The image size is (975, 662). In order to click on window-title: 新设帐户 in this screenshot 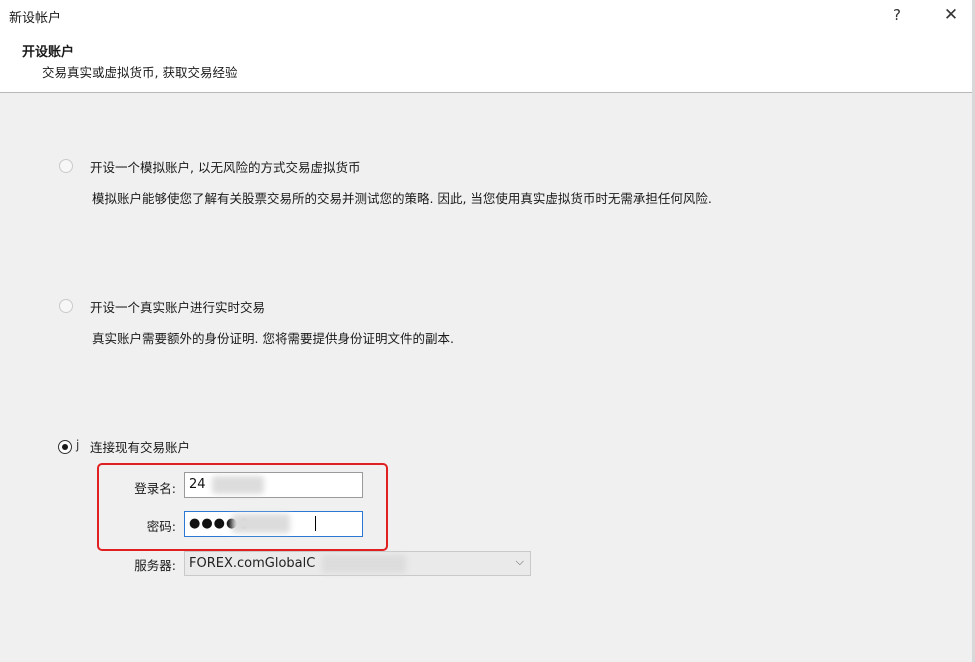, I will do `click(35, 18)`.